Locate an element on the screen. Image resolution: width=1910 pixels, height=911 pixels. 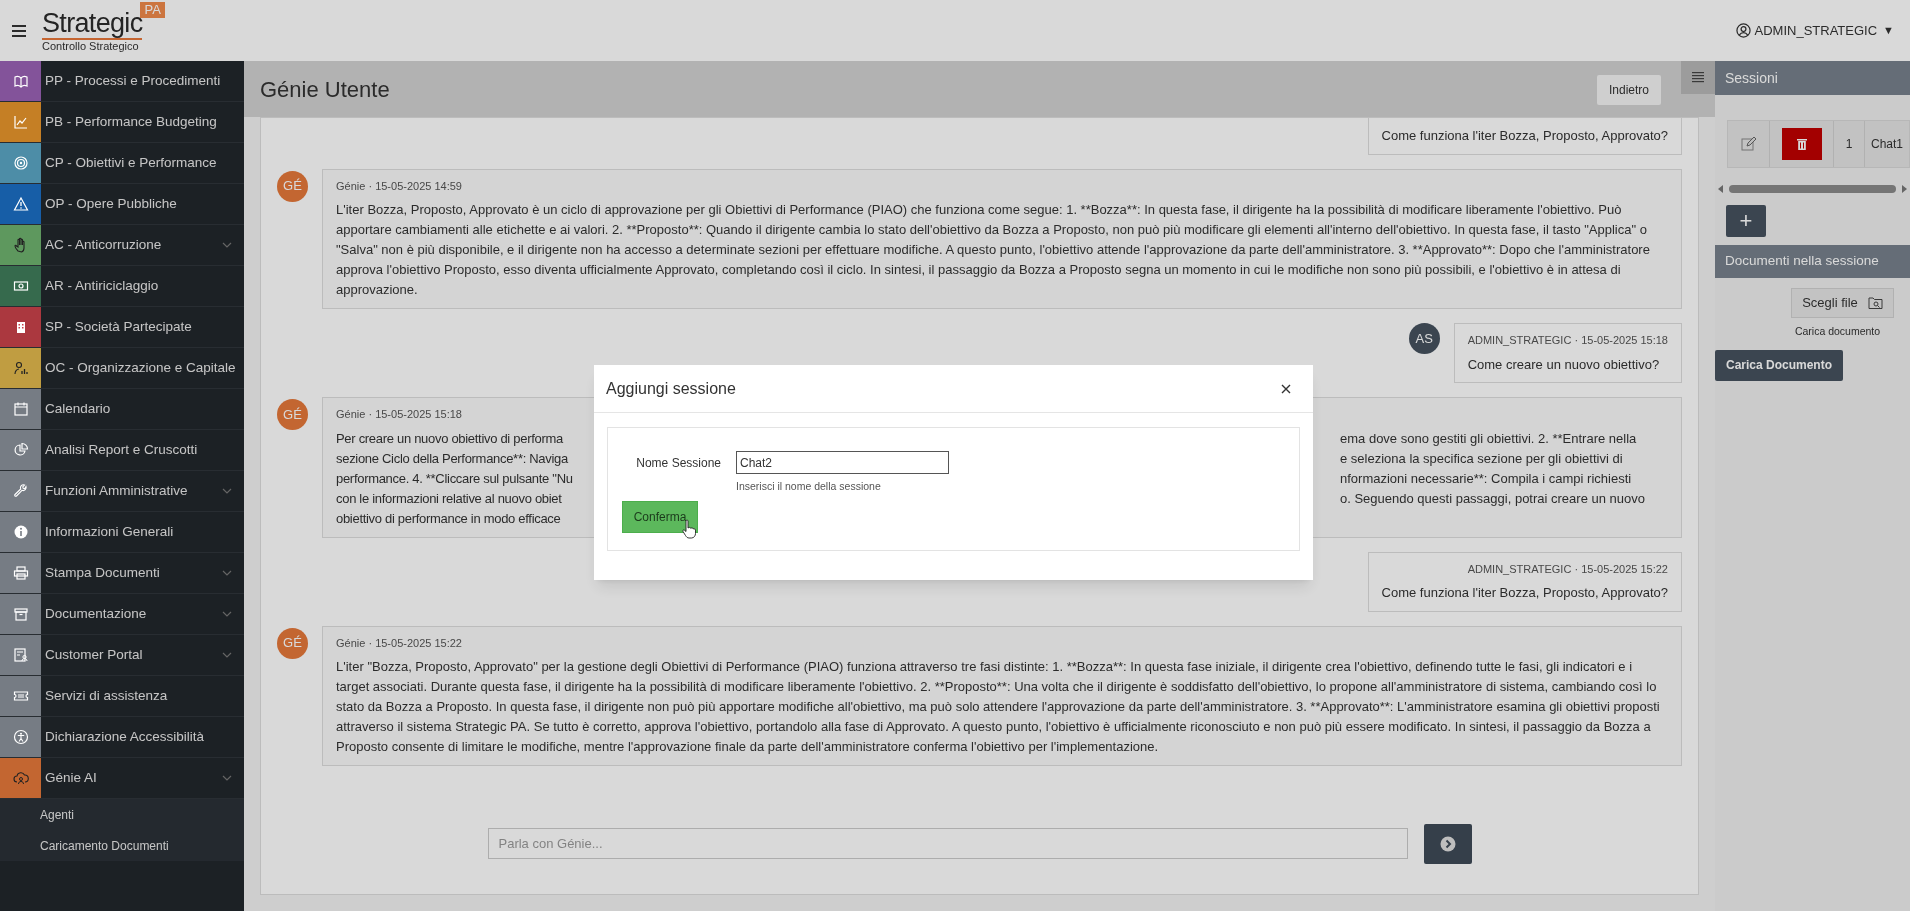
sidebar-subitem: Caricamento Documenti is located at coordinates (122, 845).